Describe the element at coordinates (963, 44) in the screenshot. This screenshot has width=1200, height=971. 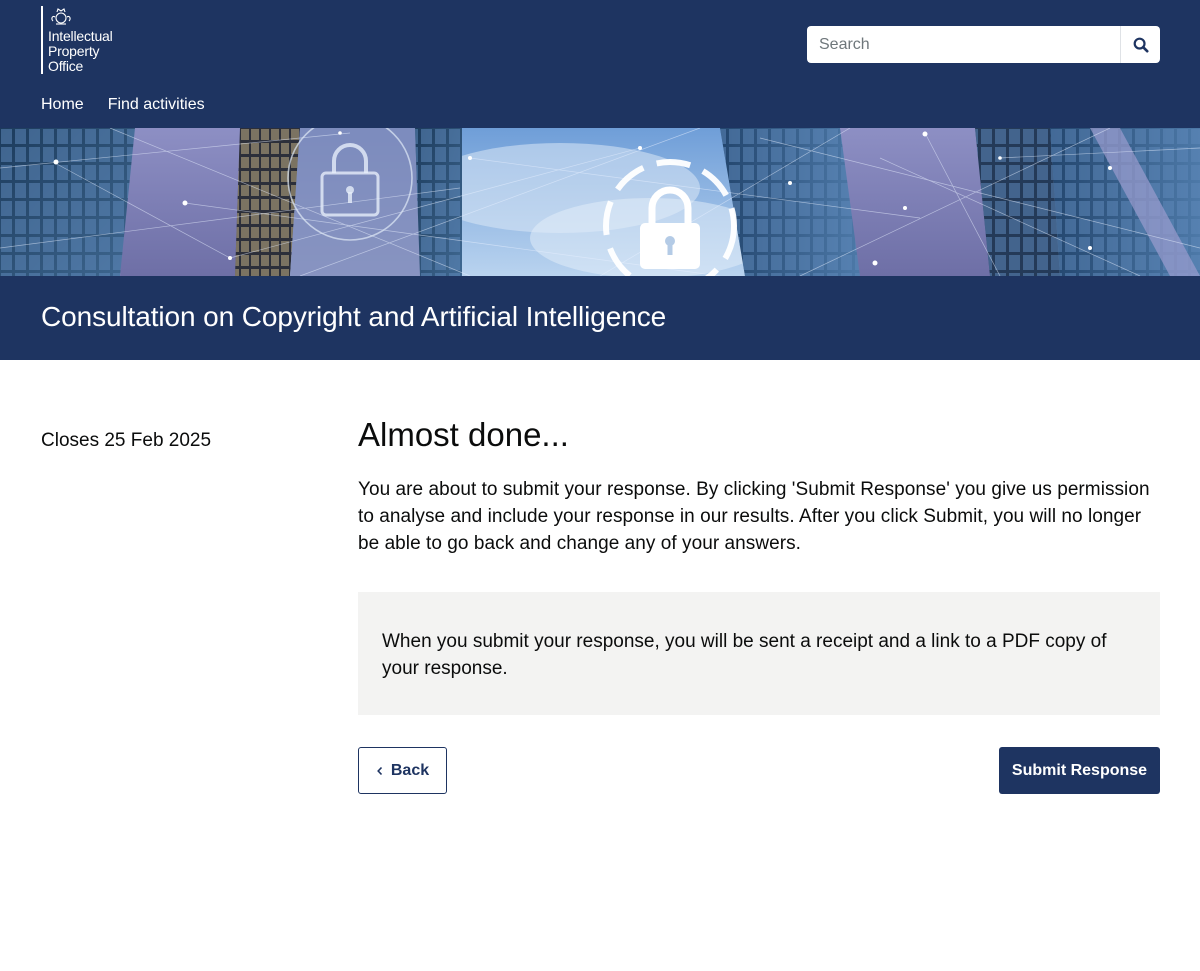
I see `search-input` at that location.